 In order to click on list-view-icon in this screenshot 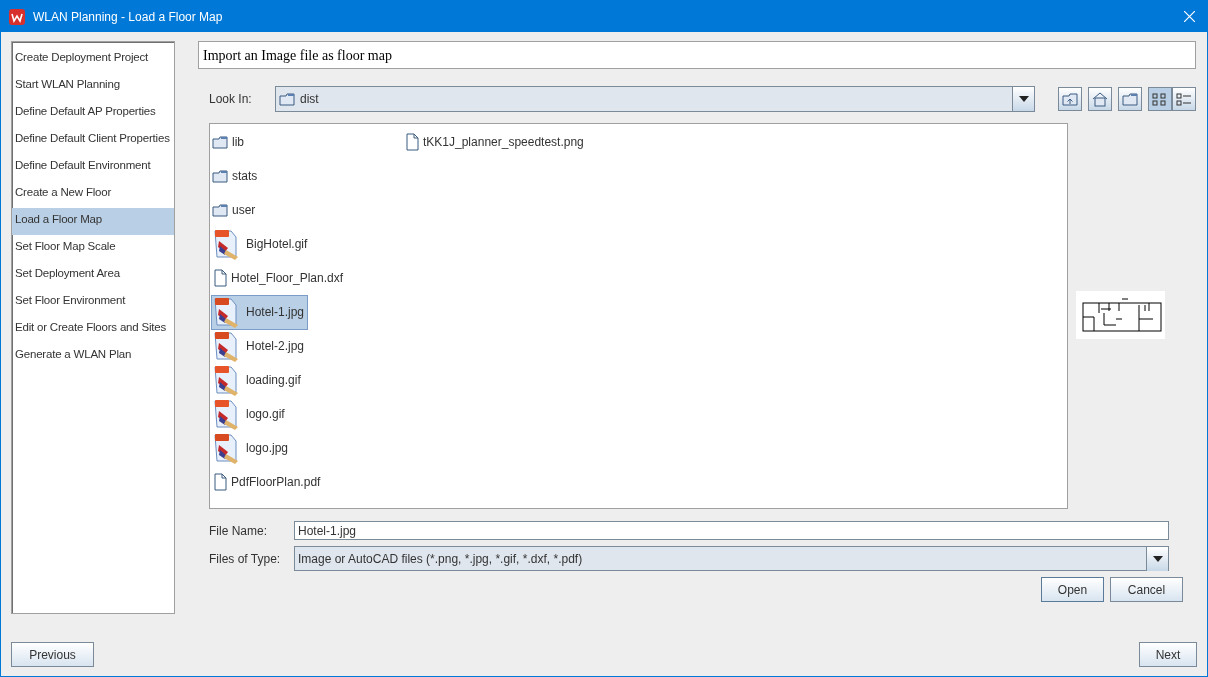, I will do `click(1160, 99)`.